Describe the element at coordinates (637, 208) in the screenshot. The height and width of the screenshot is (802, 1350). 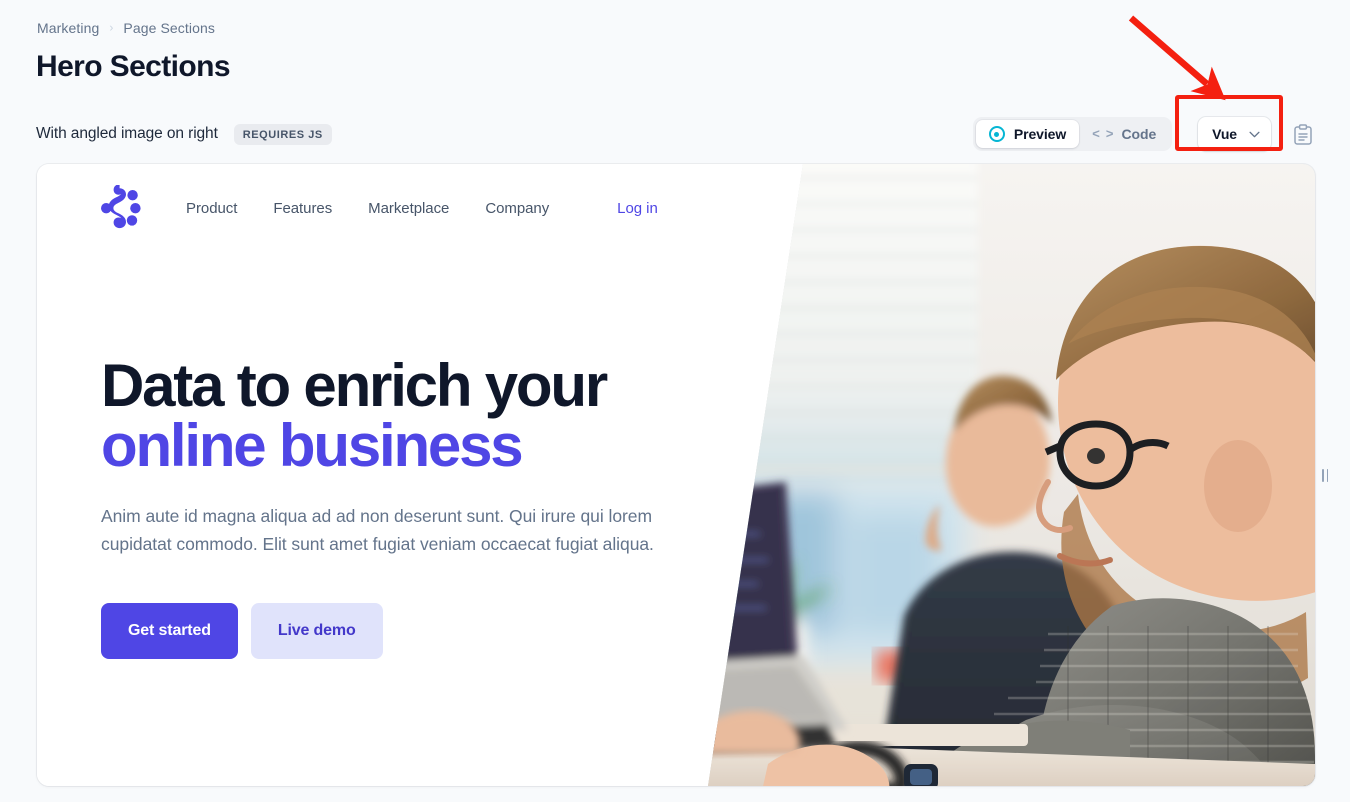
I see `hero-nav-login: Log in` at that location.